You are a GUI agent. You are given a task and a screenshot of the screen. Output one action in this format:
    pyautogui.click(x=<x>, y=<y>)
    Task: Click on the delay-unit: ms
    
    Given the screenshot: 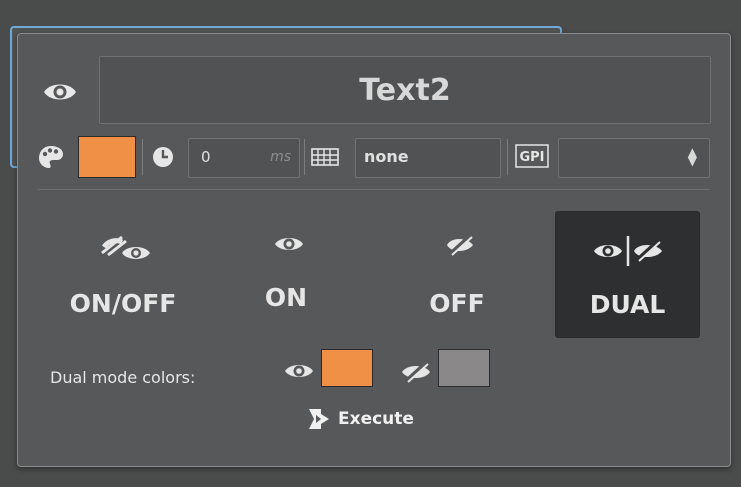 What is the action you would take?
    pyautogui.click(x=280, y=157)
    